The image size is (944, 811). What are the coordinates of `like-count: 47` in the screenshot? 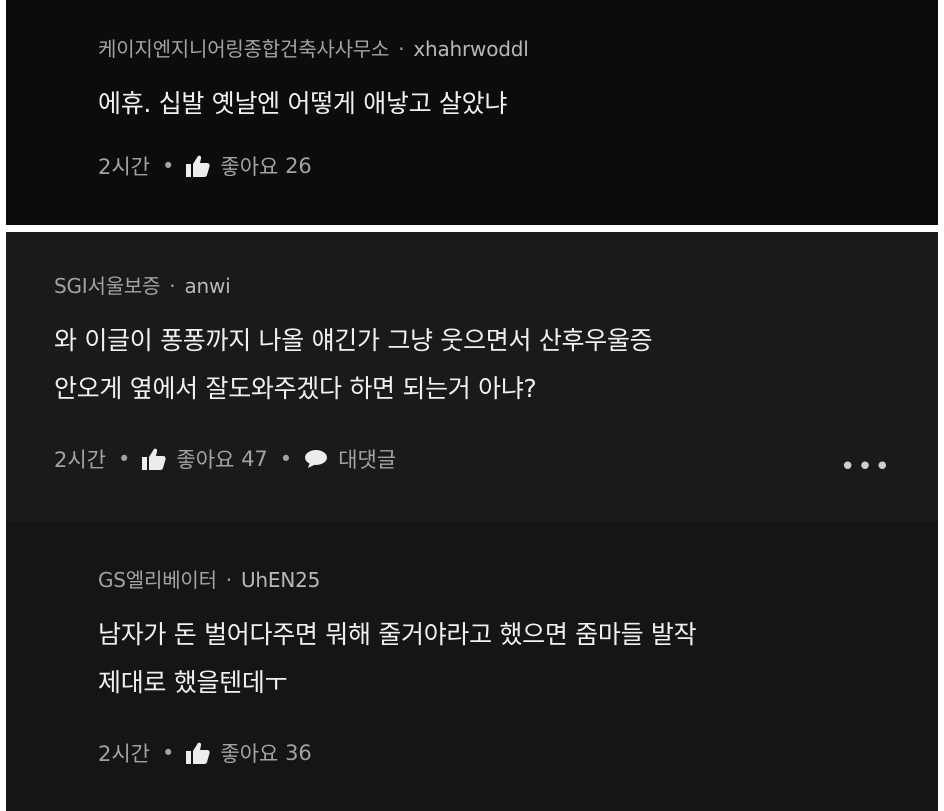 It's located at (254, 459).